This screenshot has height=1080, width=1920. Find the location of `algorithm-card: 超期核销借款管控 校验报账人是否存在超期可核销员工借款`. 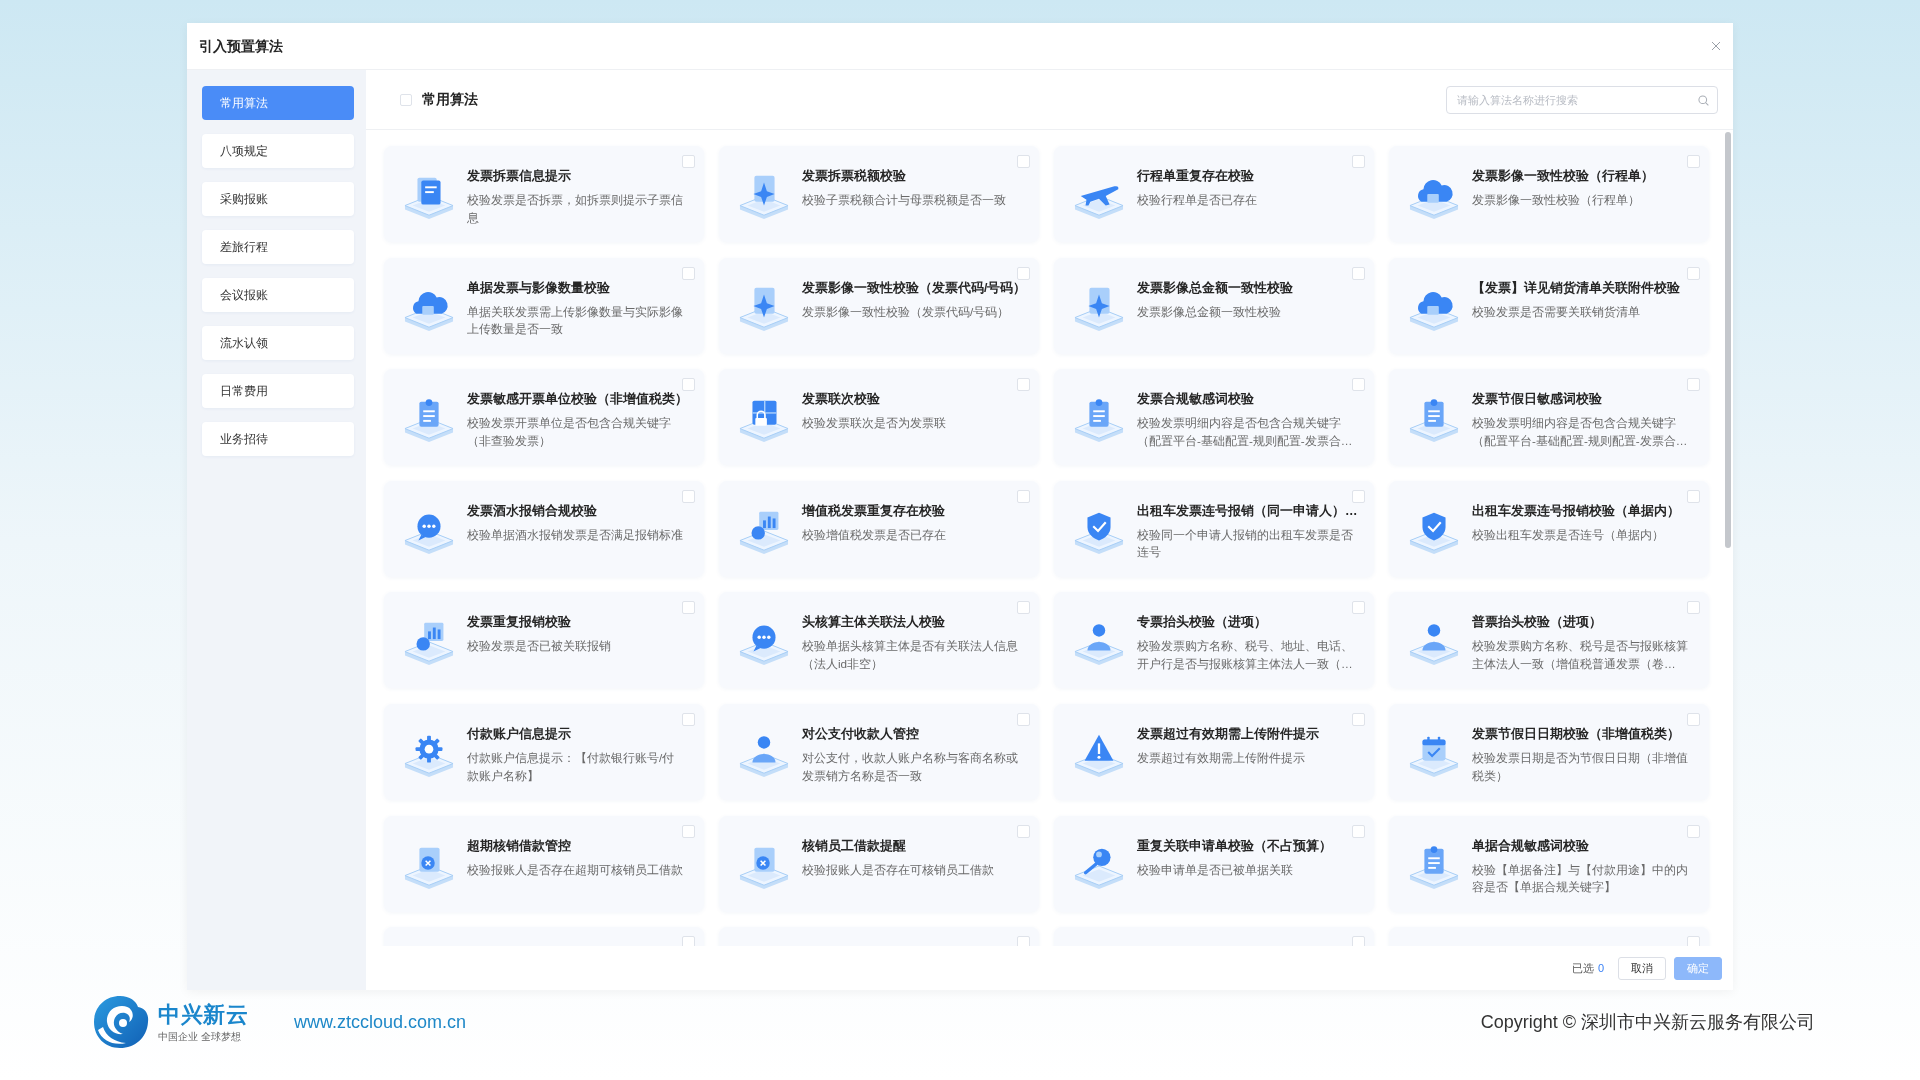

algorithm-card: 超期核销借款管控 校验报账人是否存在超期可核销员工借款 is located at coordinates (544, 863).